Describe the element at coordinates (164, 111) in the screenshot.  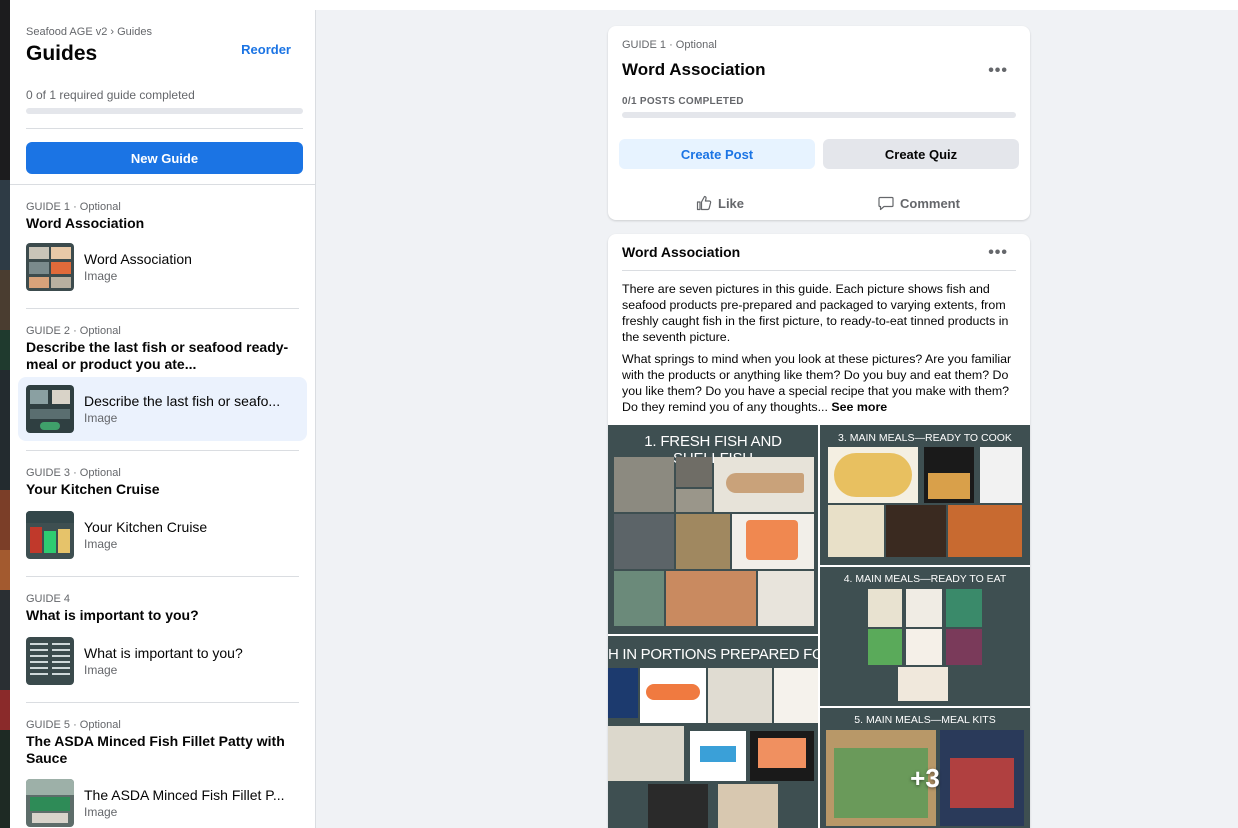
I see `required-progress-bar` at that location.